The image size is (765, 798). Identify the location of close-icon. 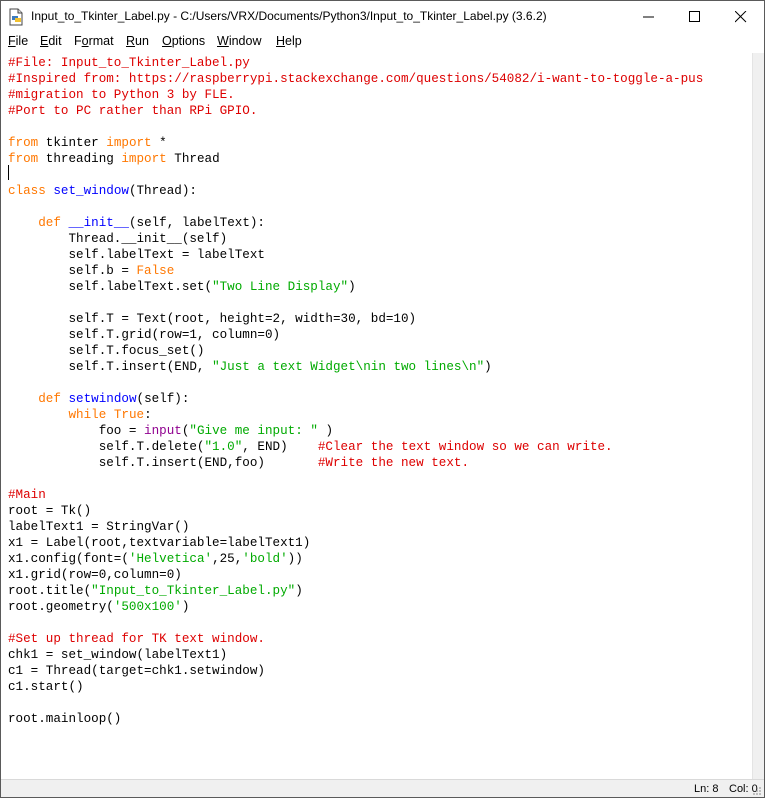
(741, 17).